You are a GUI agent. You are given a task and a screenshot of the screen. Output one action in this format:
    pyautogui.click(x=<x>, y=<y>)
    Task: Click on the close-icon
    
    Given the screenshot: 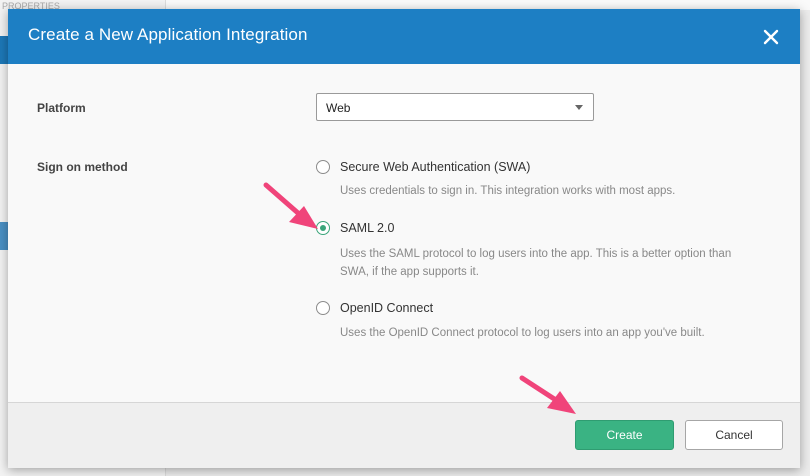 What is the action you would take?
    pyautogui.click(x=771, y=37)
    